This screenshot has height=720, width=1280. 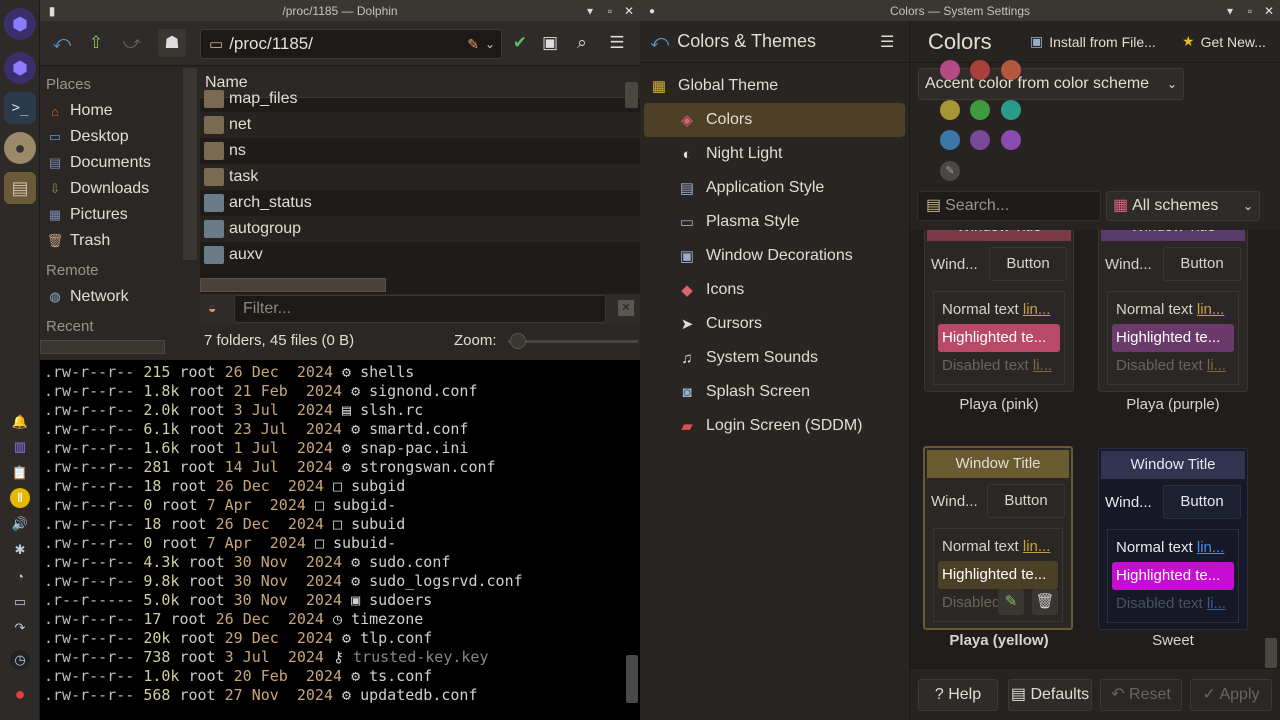 I want to click on sidebar-item-window-decorations: ▣ Window Decorations, so click(x=774, y=256).